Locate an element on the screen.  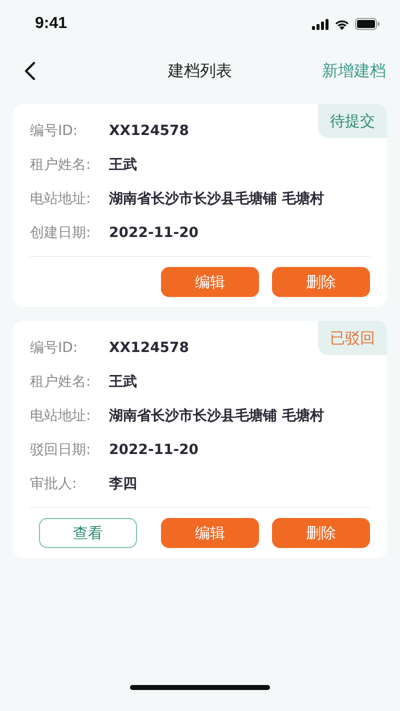
view-button: 查看 is located at coordinates (88, 533).